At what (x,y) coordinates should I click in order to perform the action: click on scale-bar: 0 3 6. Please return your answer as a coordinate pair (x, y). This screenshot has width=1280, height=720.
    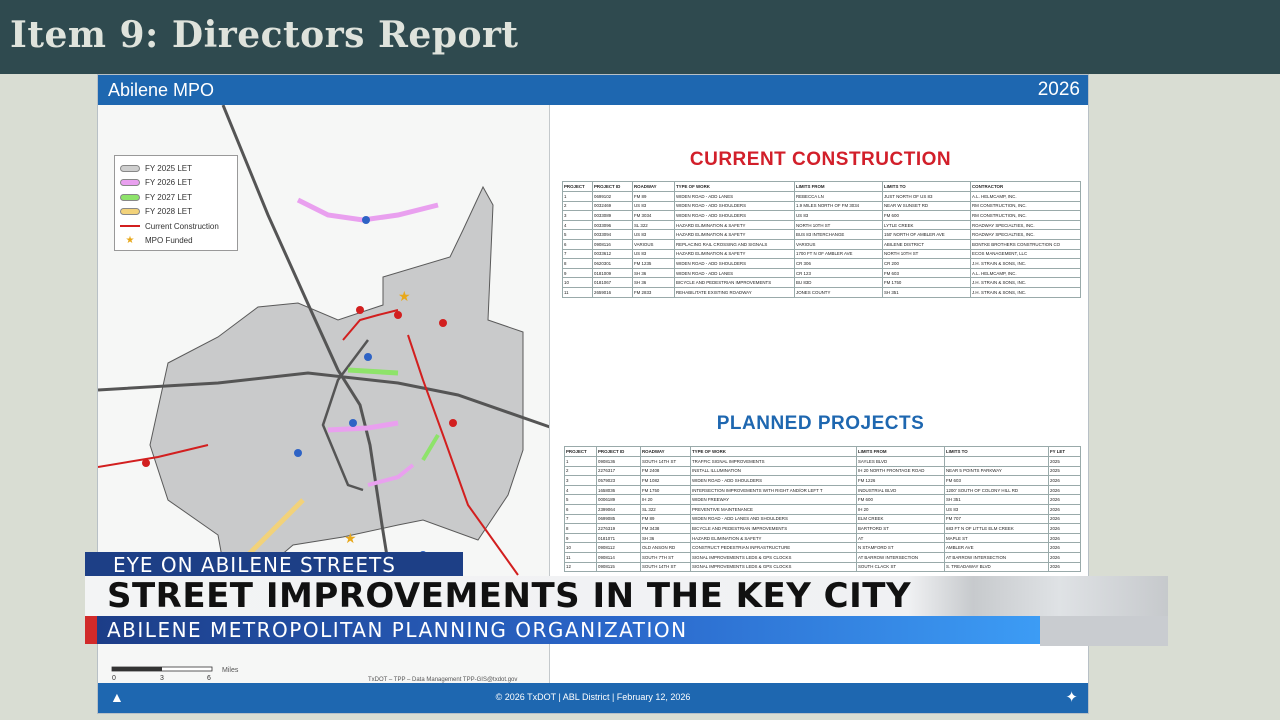
    Looking at the image, I should click on (162, 674).